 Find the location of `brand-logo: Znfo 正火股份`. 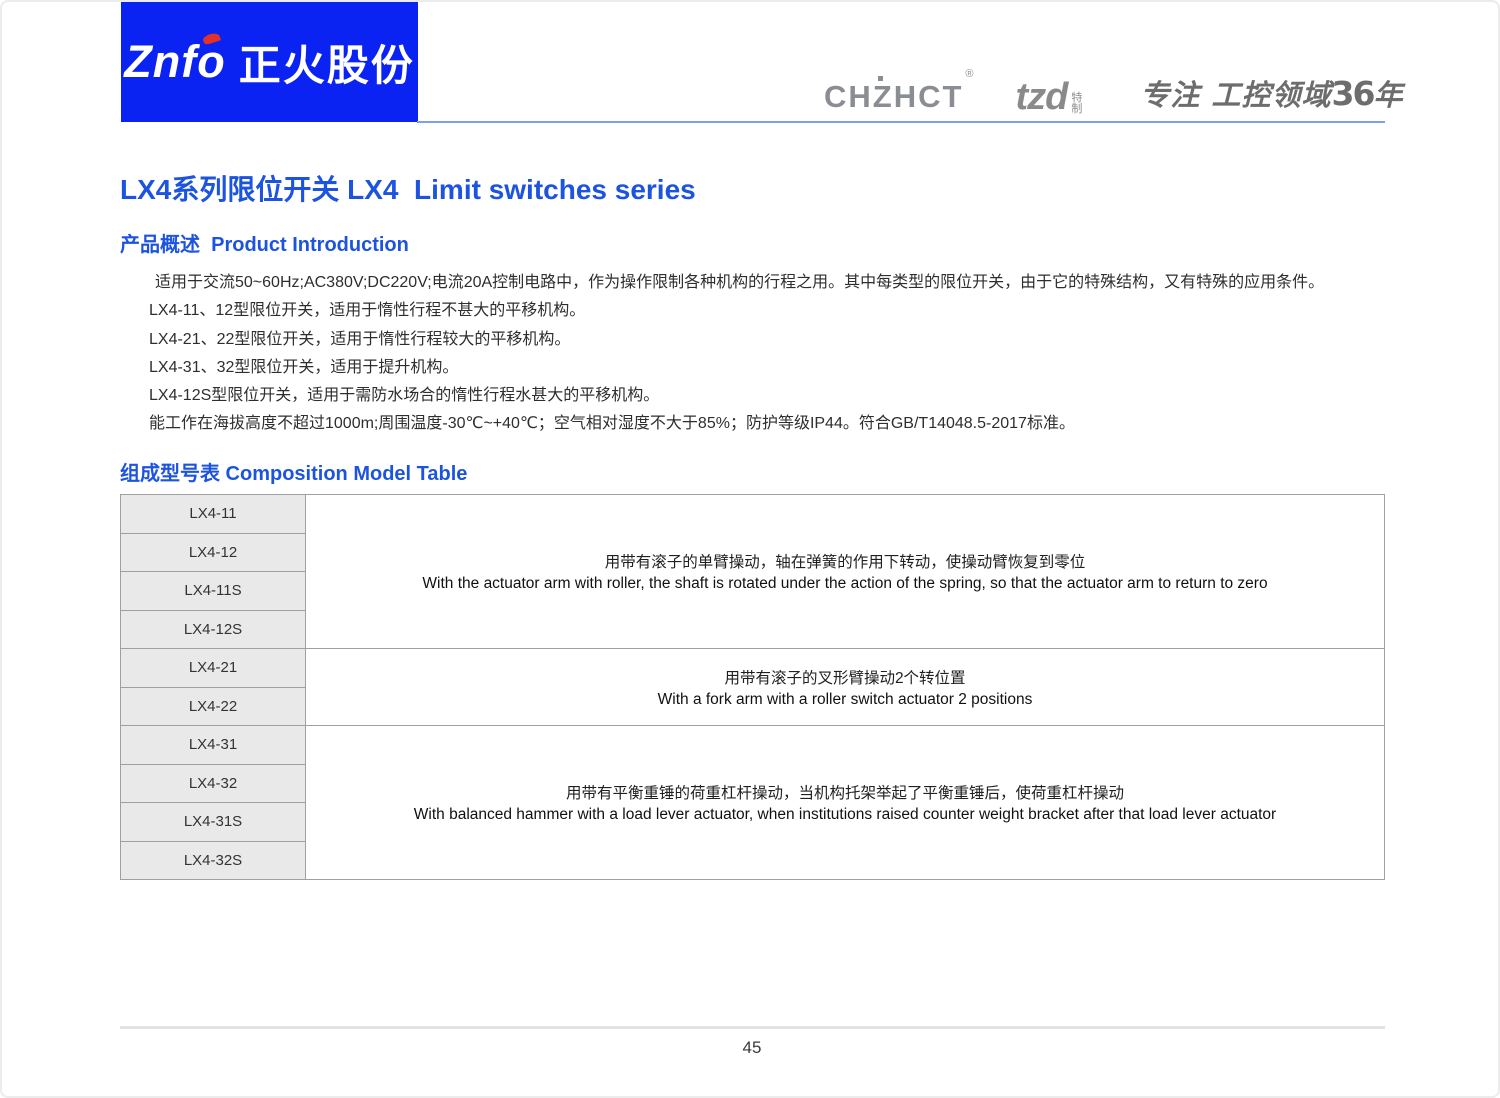

brand-logo: Znfo 正火股份 is located at coordinates (269, 62).